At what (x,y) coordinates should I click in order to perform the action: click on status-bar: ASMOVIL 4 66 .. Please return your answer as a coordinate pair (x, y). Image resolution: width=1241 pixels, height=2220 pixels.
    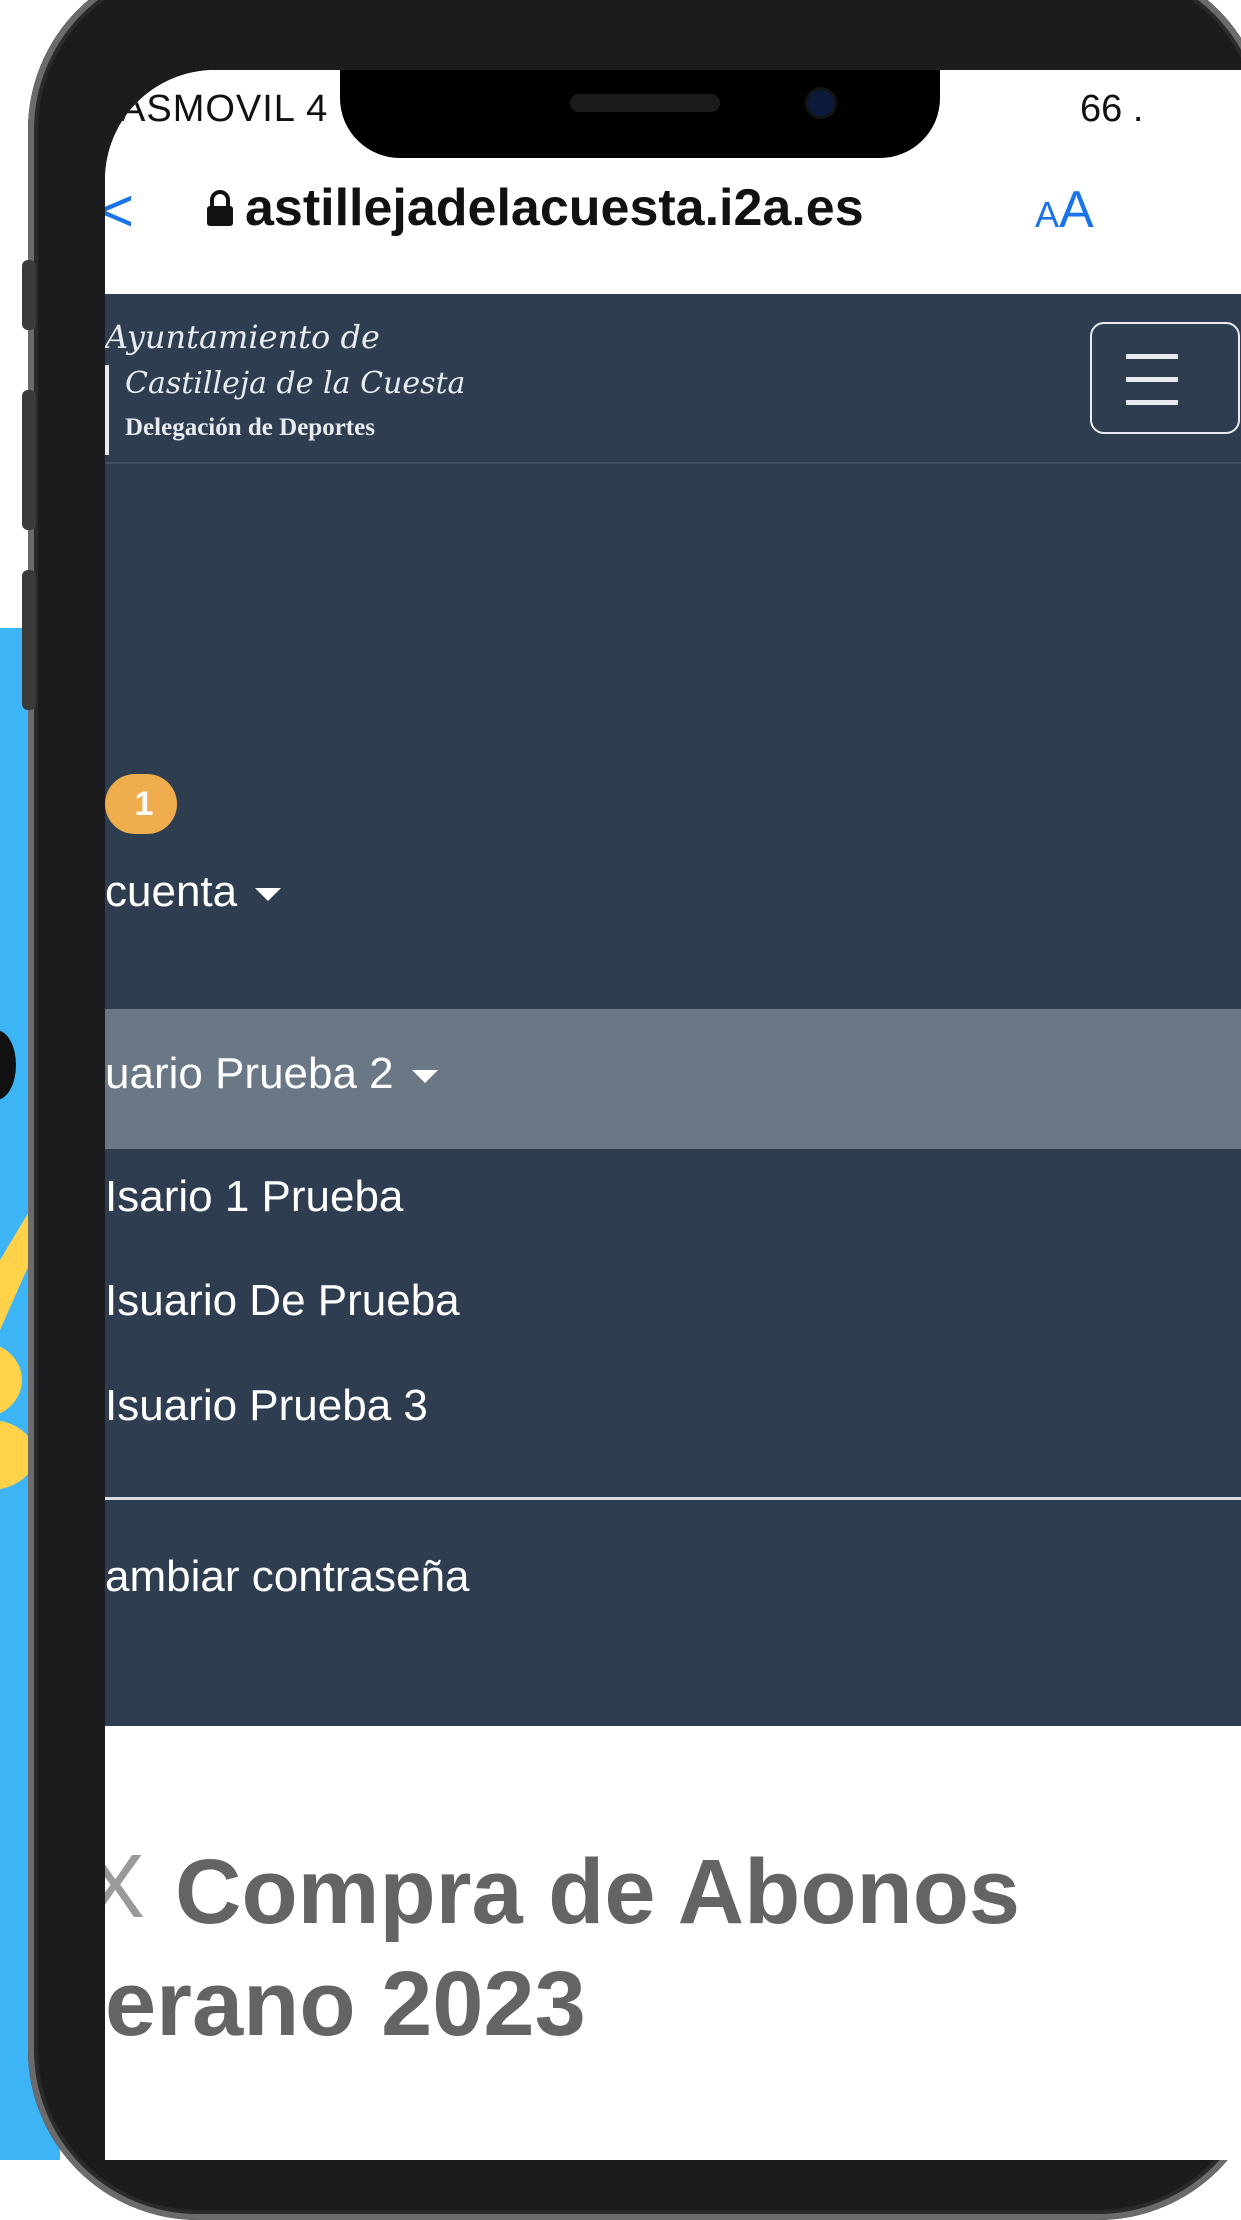
    Looking at the image, I should click on (673, 120).